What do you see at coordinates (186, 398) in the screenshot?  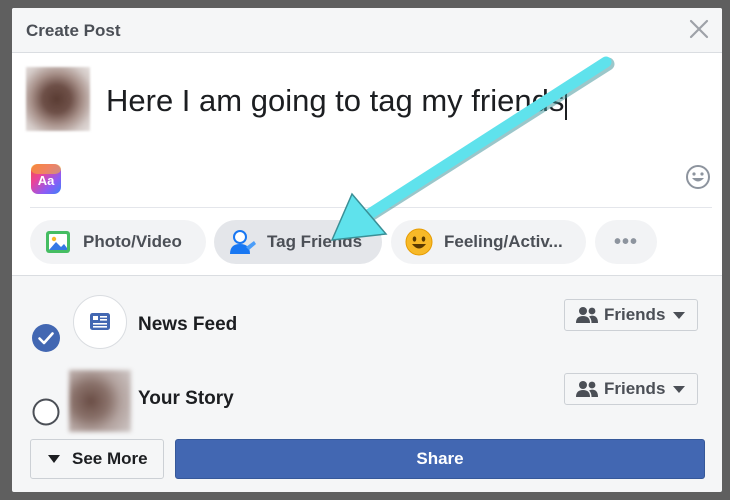 I see `audience-label: Your Story` at bounding box center [186, 398].